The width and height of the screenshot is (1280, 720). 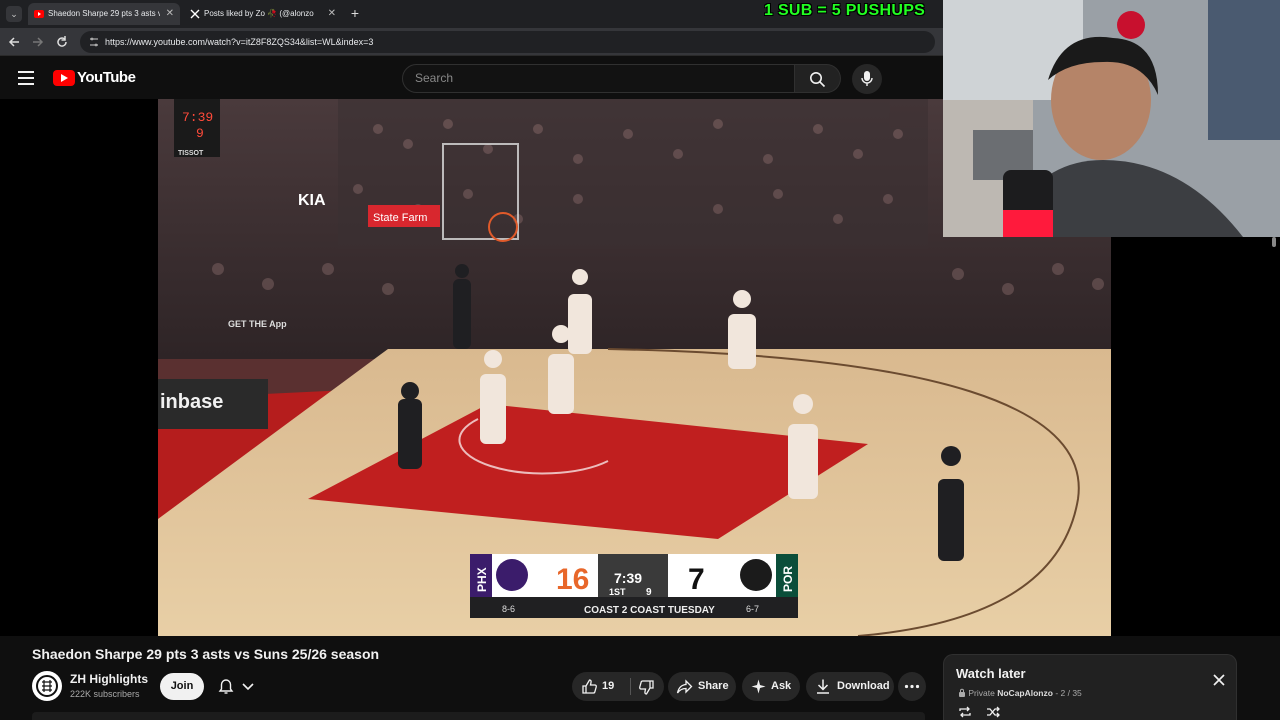 I want to click on more-actions-button, so click(x=912, y=686).